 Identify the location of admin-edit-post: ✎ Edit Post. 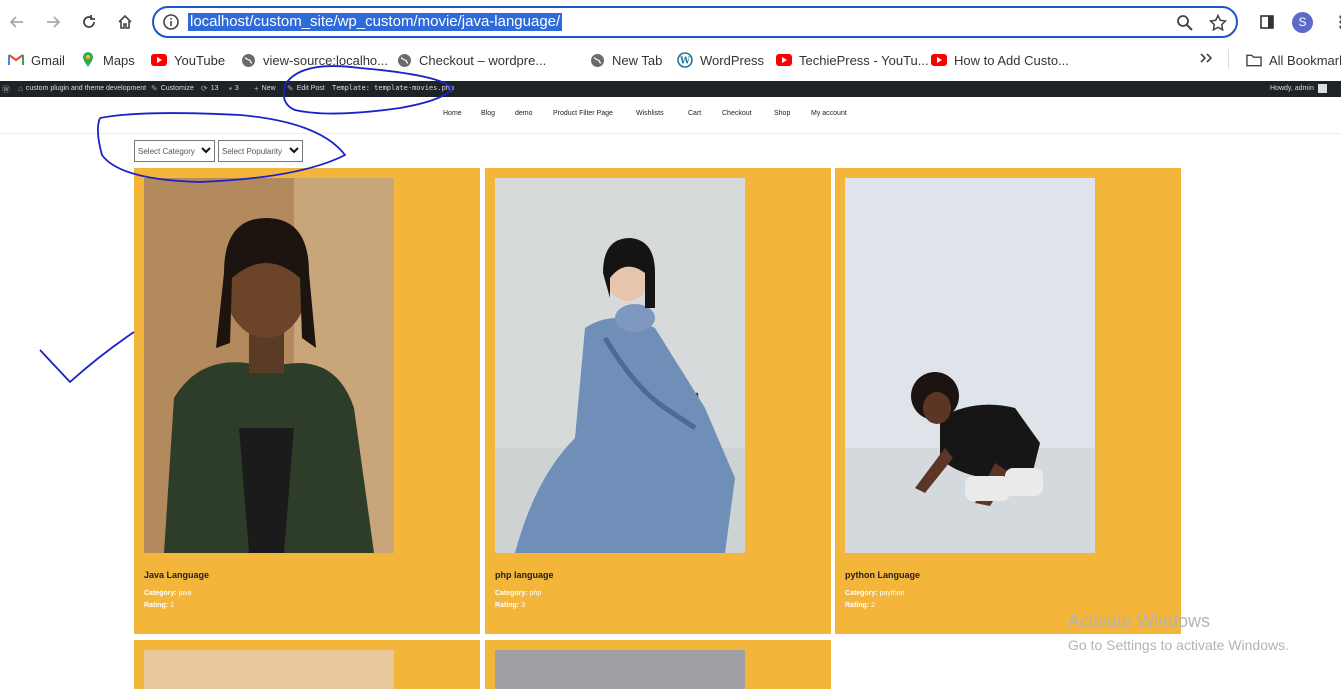
(306, 88).